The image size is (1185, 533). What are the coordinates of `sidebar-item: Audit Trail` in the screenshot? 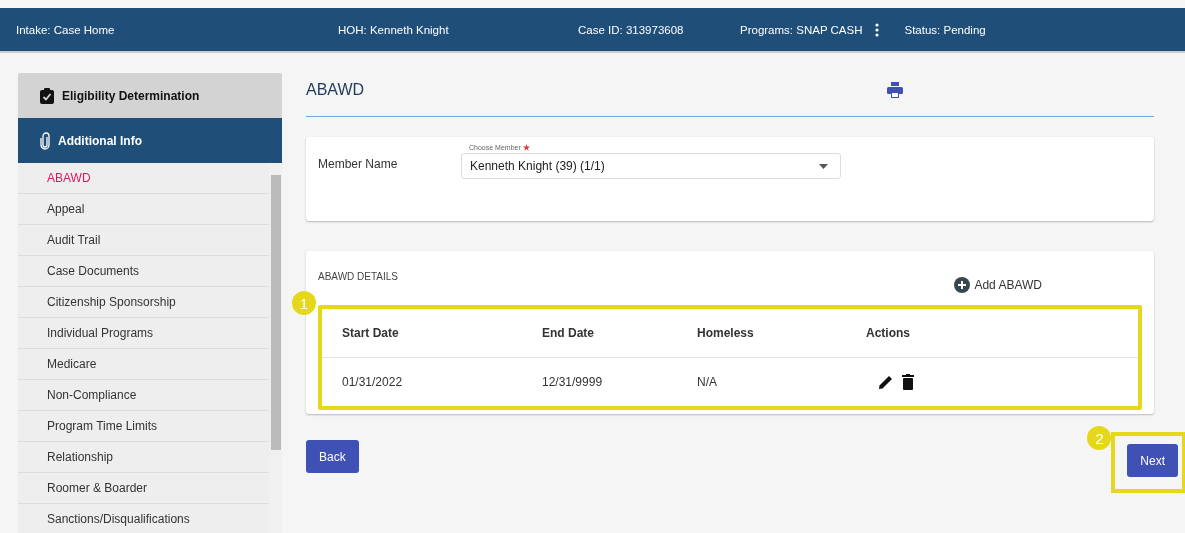 It's located at (143, 240).